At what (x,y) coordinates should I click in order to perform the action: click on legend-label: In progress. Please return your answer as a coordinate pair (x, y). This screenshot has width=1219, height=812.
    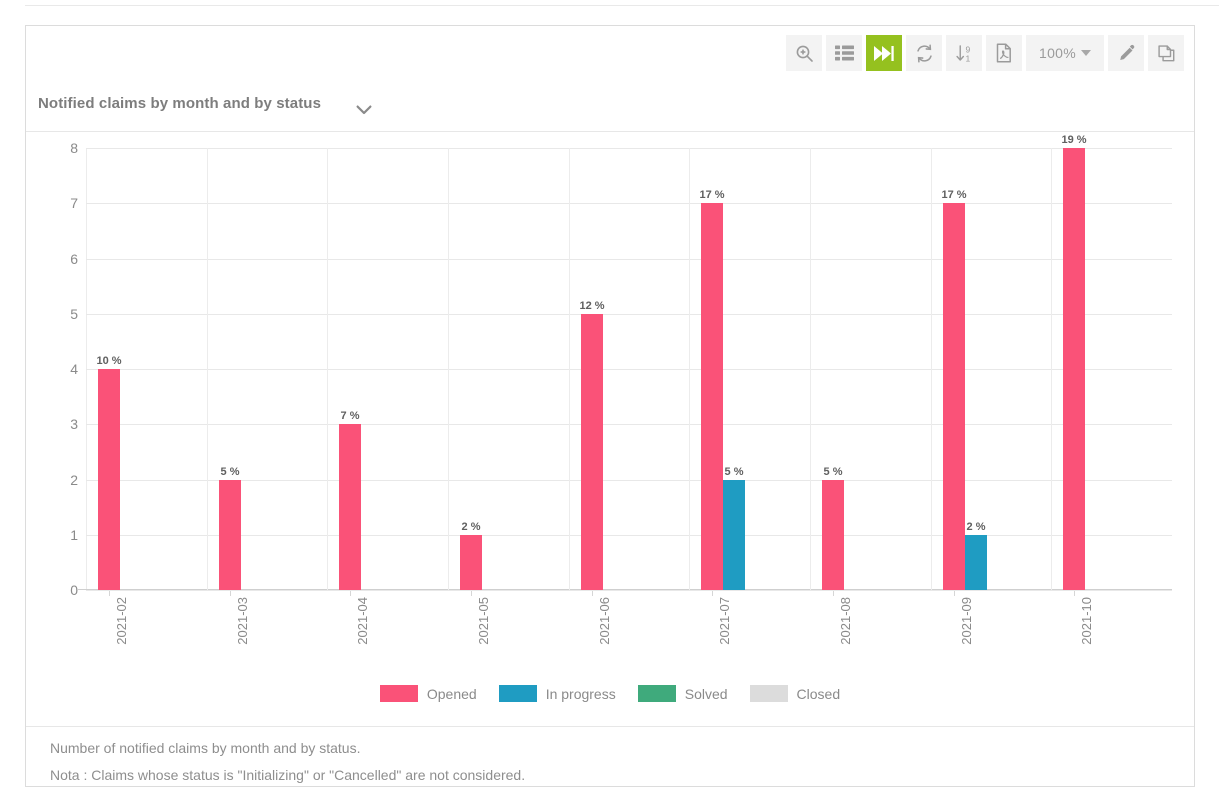
    Looking at the image, I should click on (580, 693).